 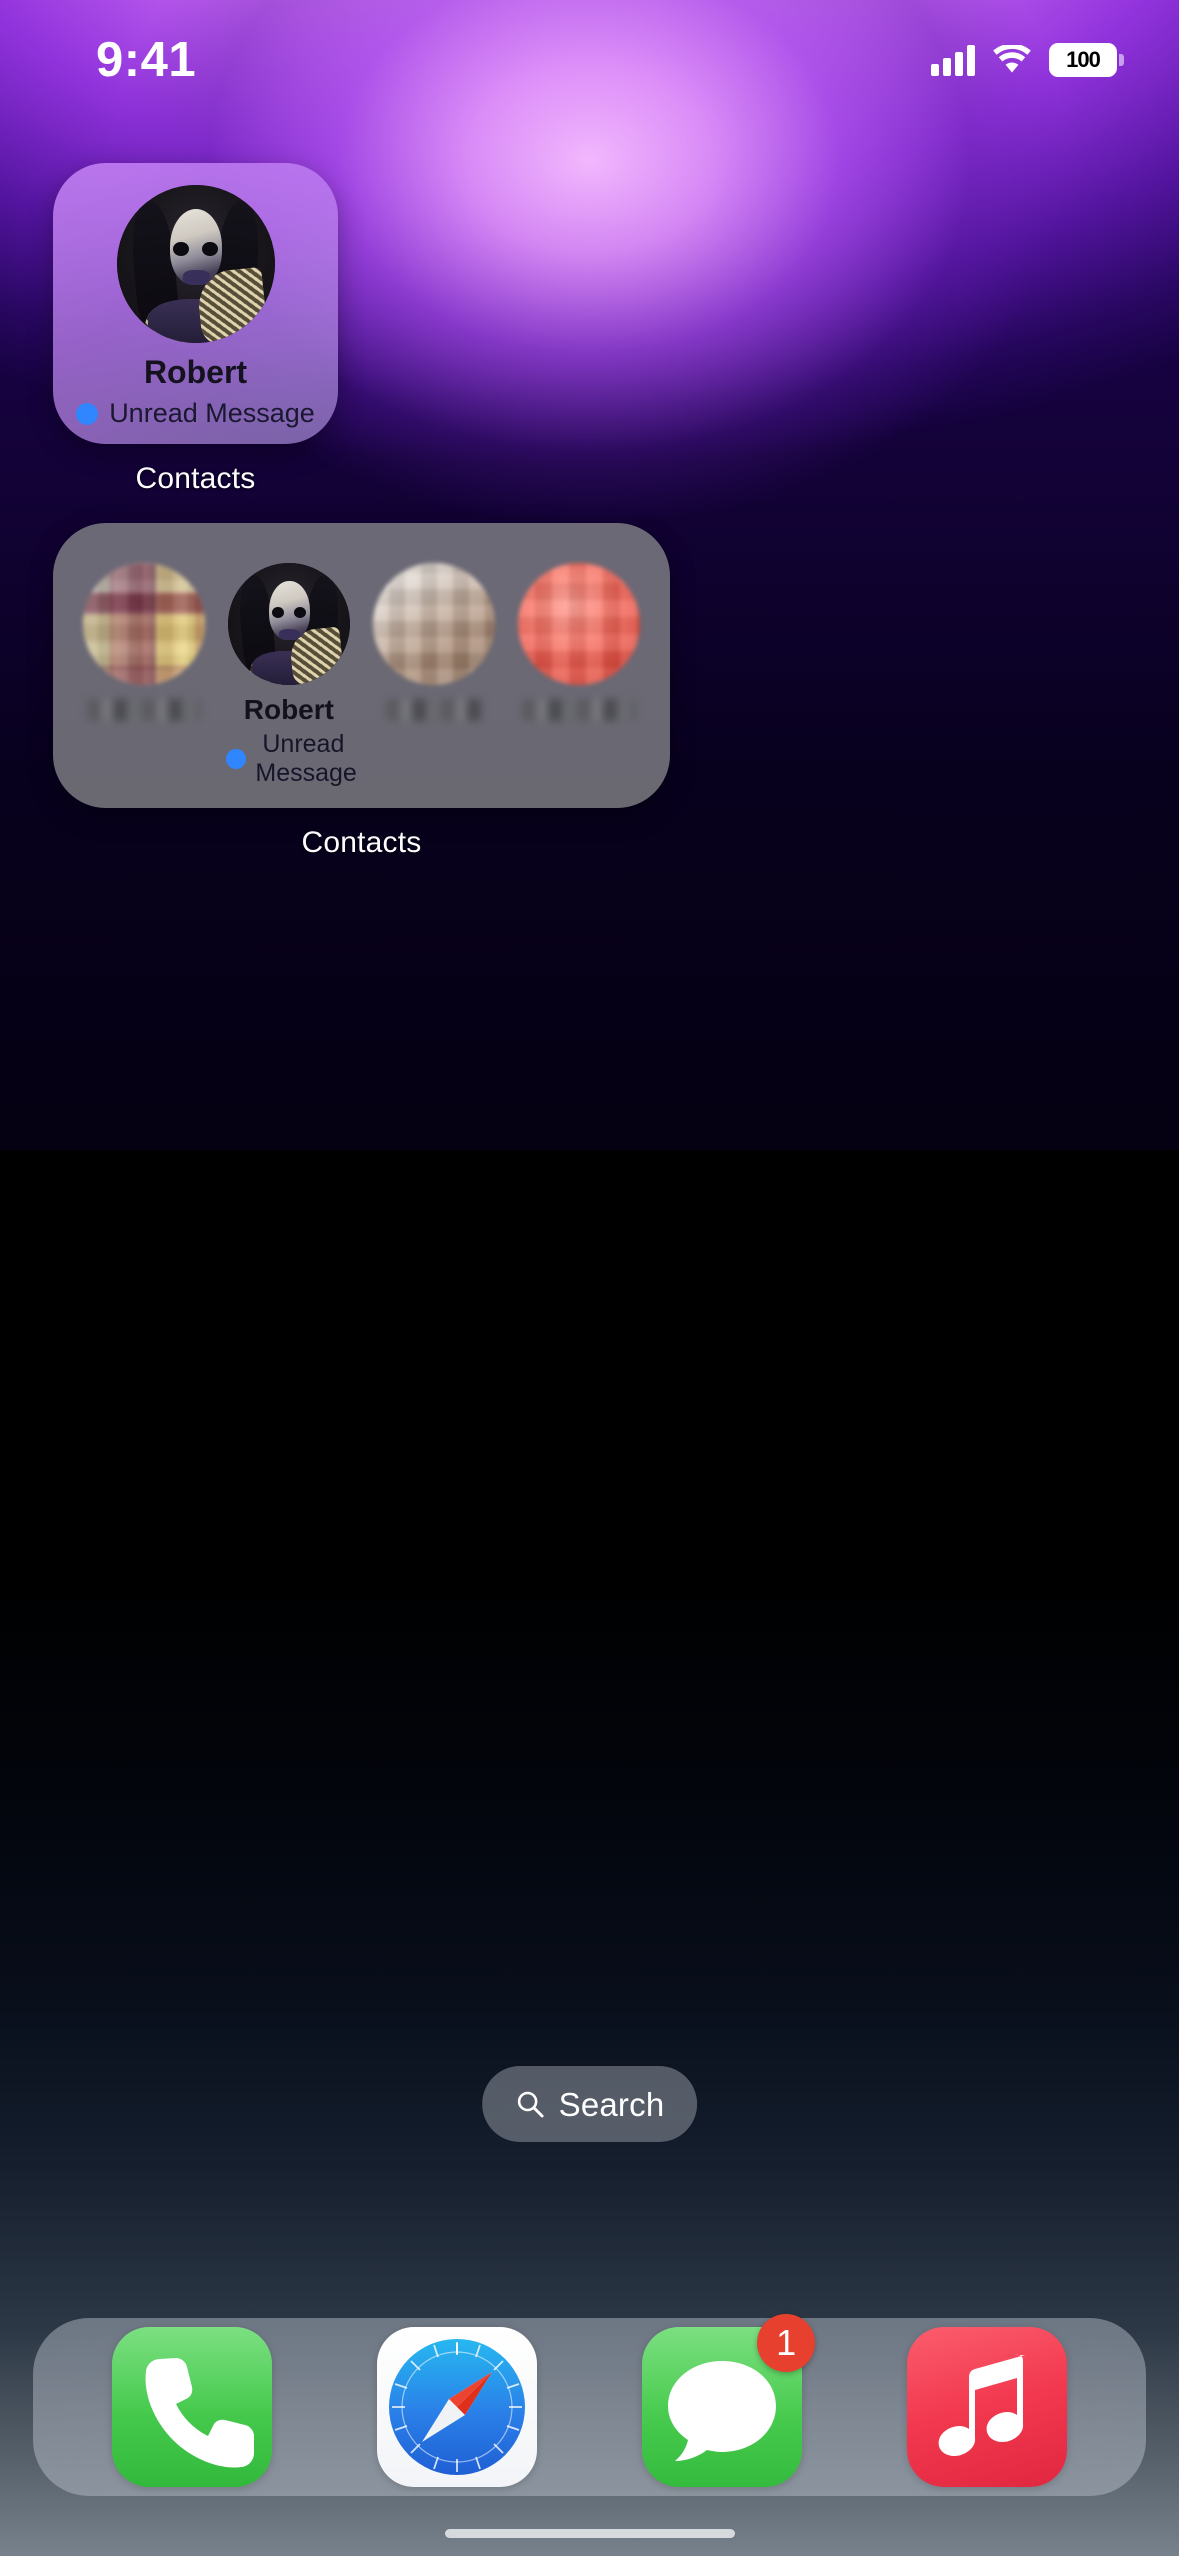 What do you see at coordinates (987, 2407) in the screenshot?
I see `dock-app-music` at bounding box center [987, 2407].